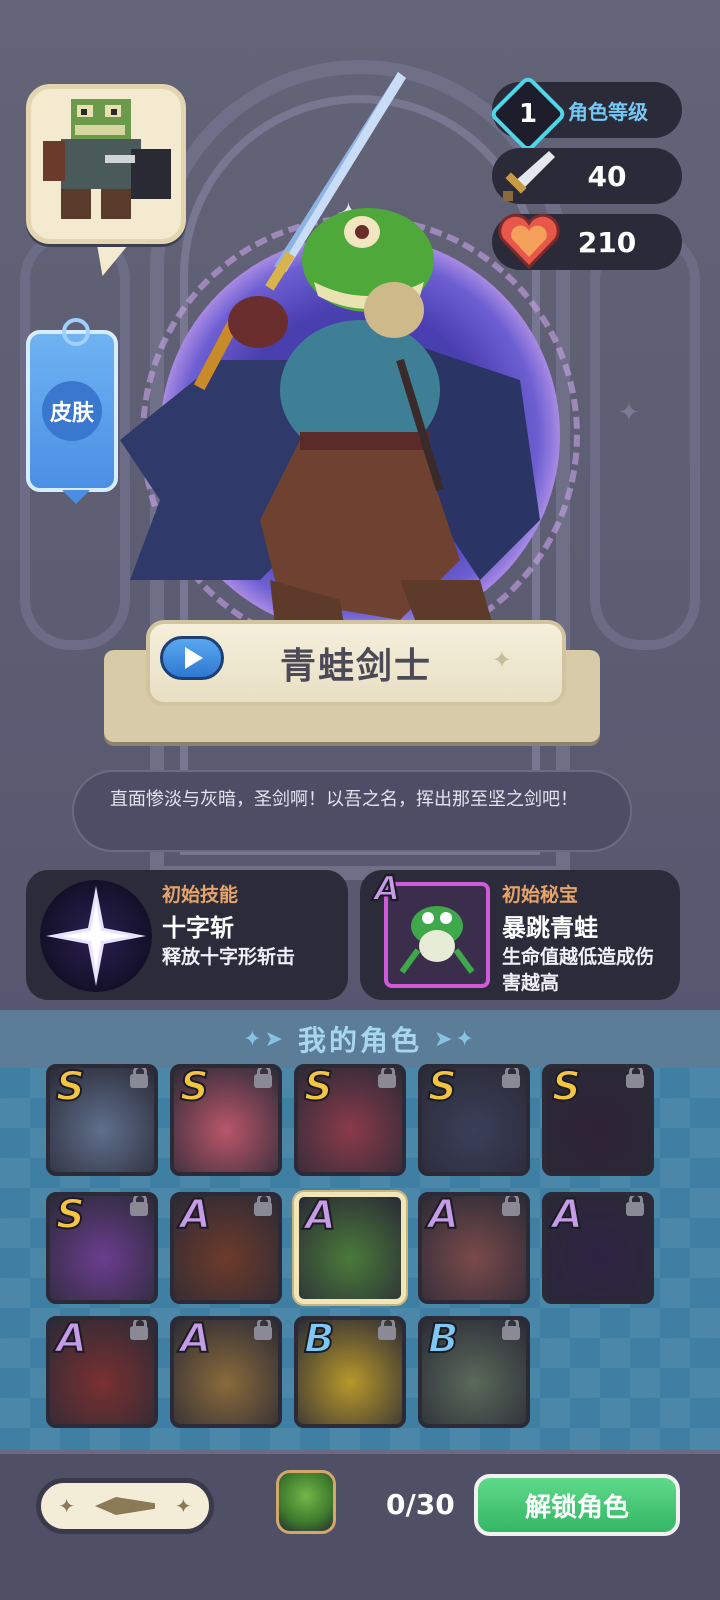 This screenshot has height=1600, width=720. I want to click on back-arrow-icon, so click(125, 1506).